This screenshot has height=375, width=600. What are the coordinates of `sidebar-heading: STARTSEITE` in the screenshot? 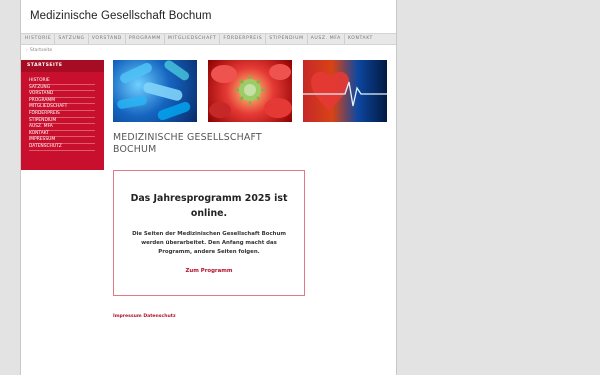 It's located at (62, 66).